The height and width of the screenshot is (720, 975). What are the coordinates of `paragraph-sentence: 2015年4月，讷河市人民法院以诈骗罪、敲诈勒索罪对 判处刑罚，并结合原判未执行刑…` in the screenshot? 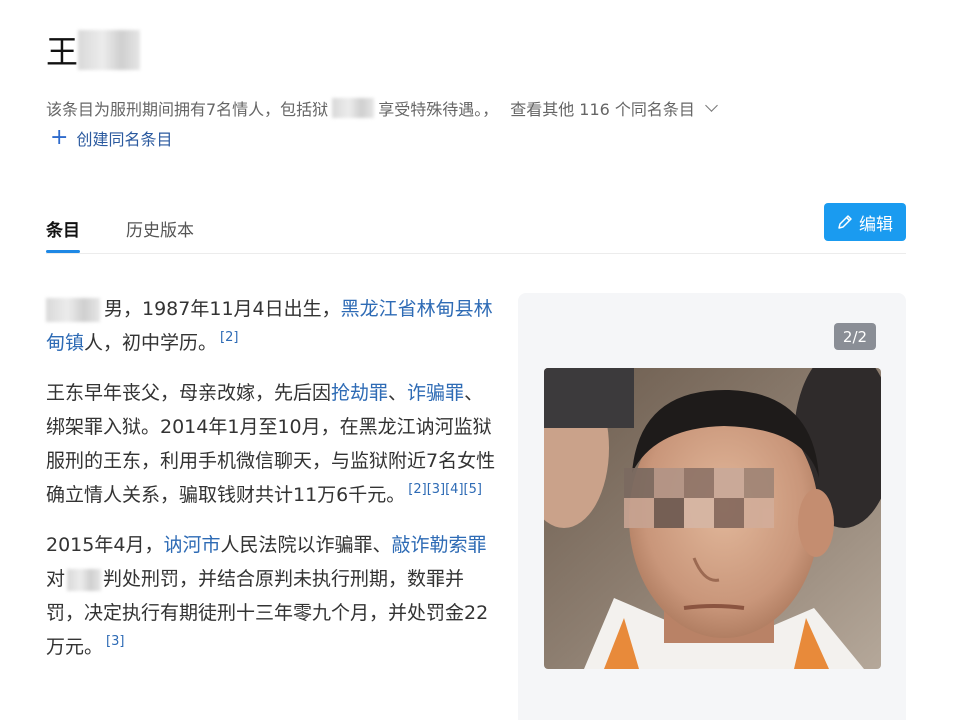 It's located at (272, 596).